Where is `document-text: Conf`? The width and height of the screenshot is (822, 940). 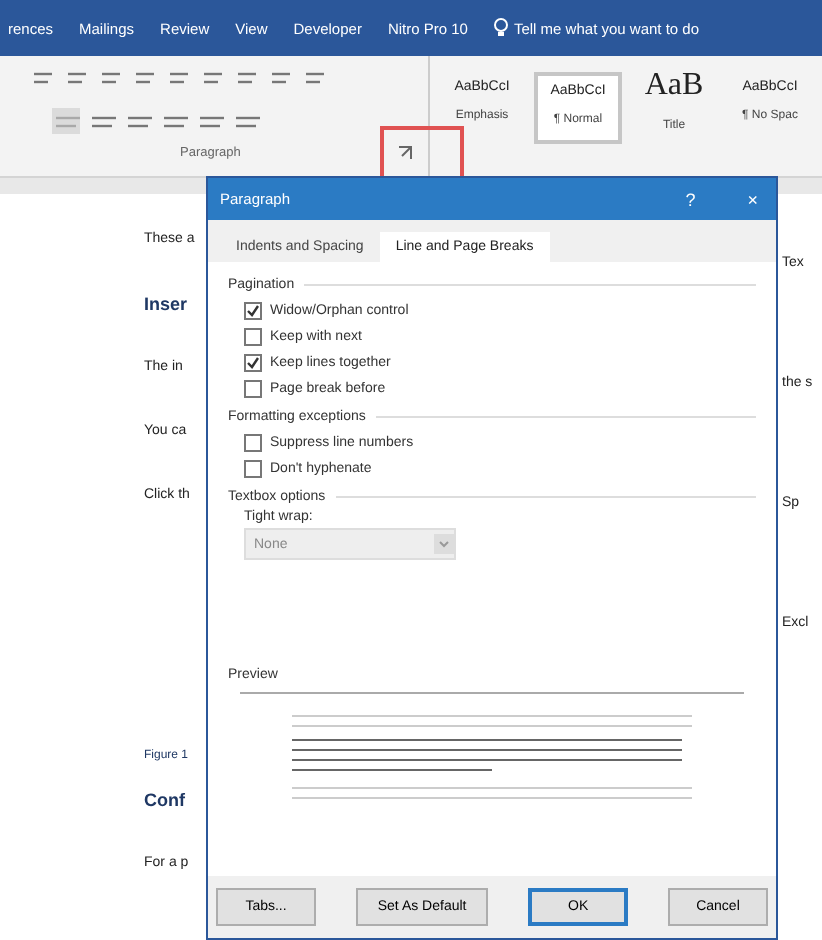
document-text: Conf is located at coordinates (165, 800).